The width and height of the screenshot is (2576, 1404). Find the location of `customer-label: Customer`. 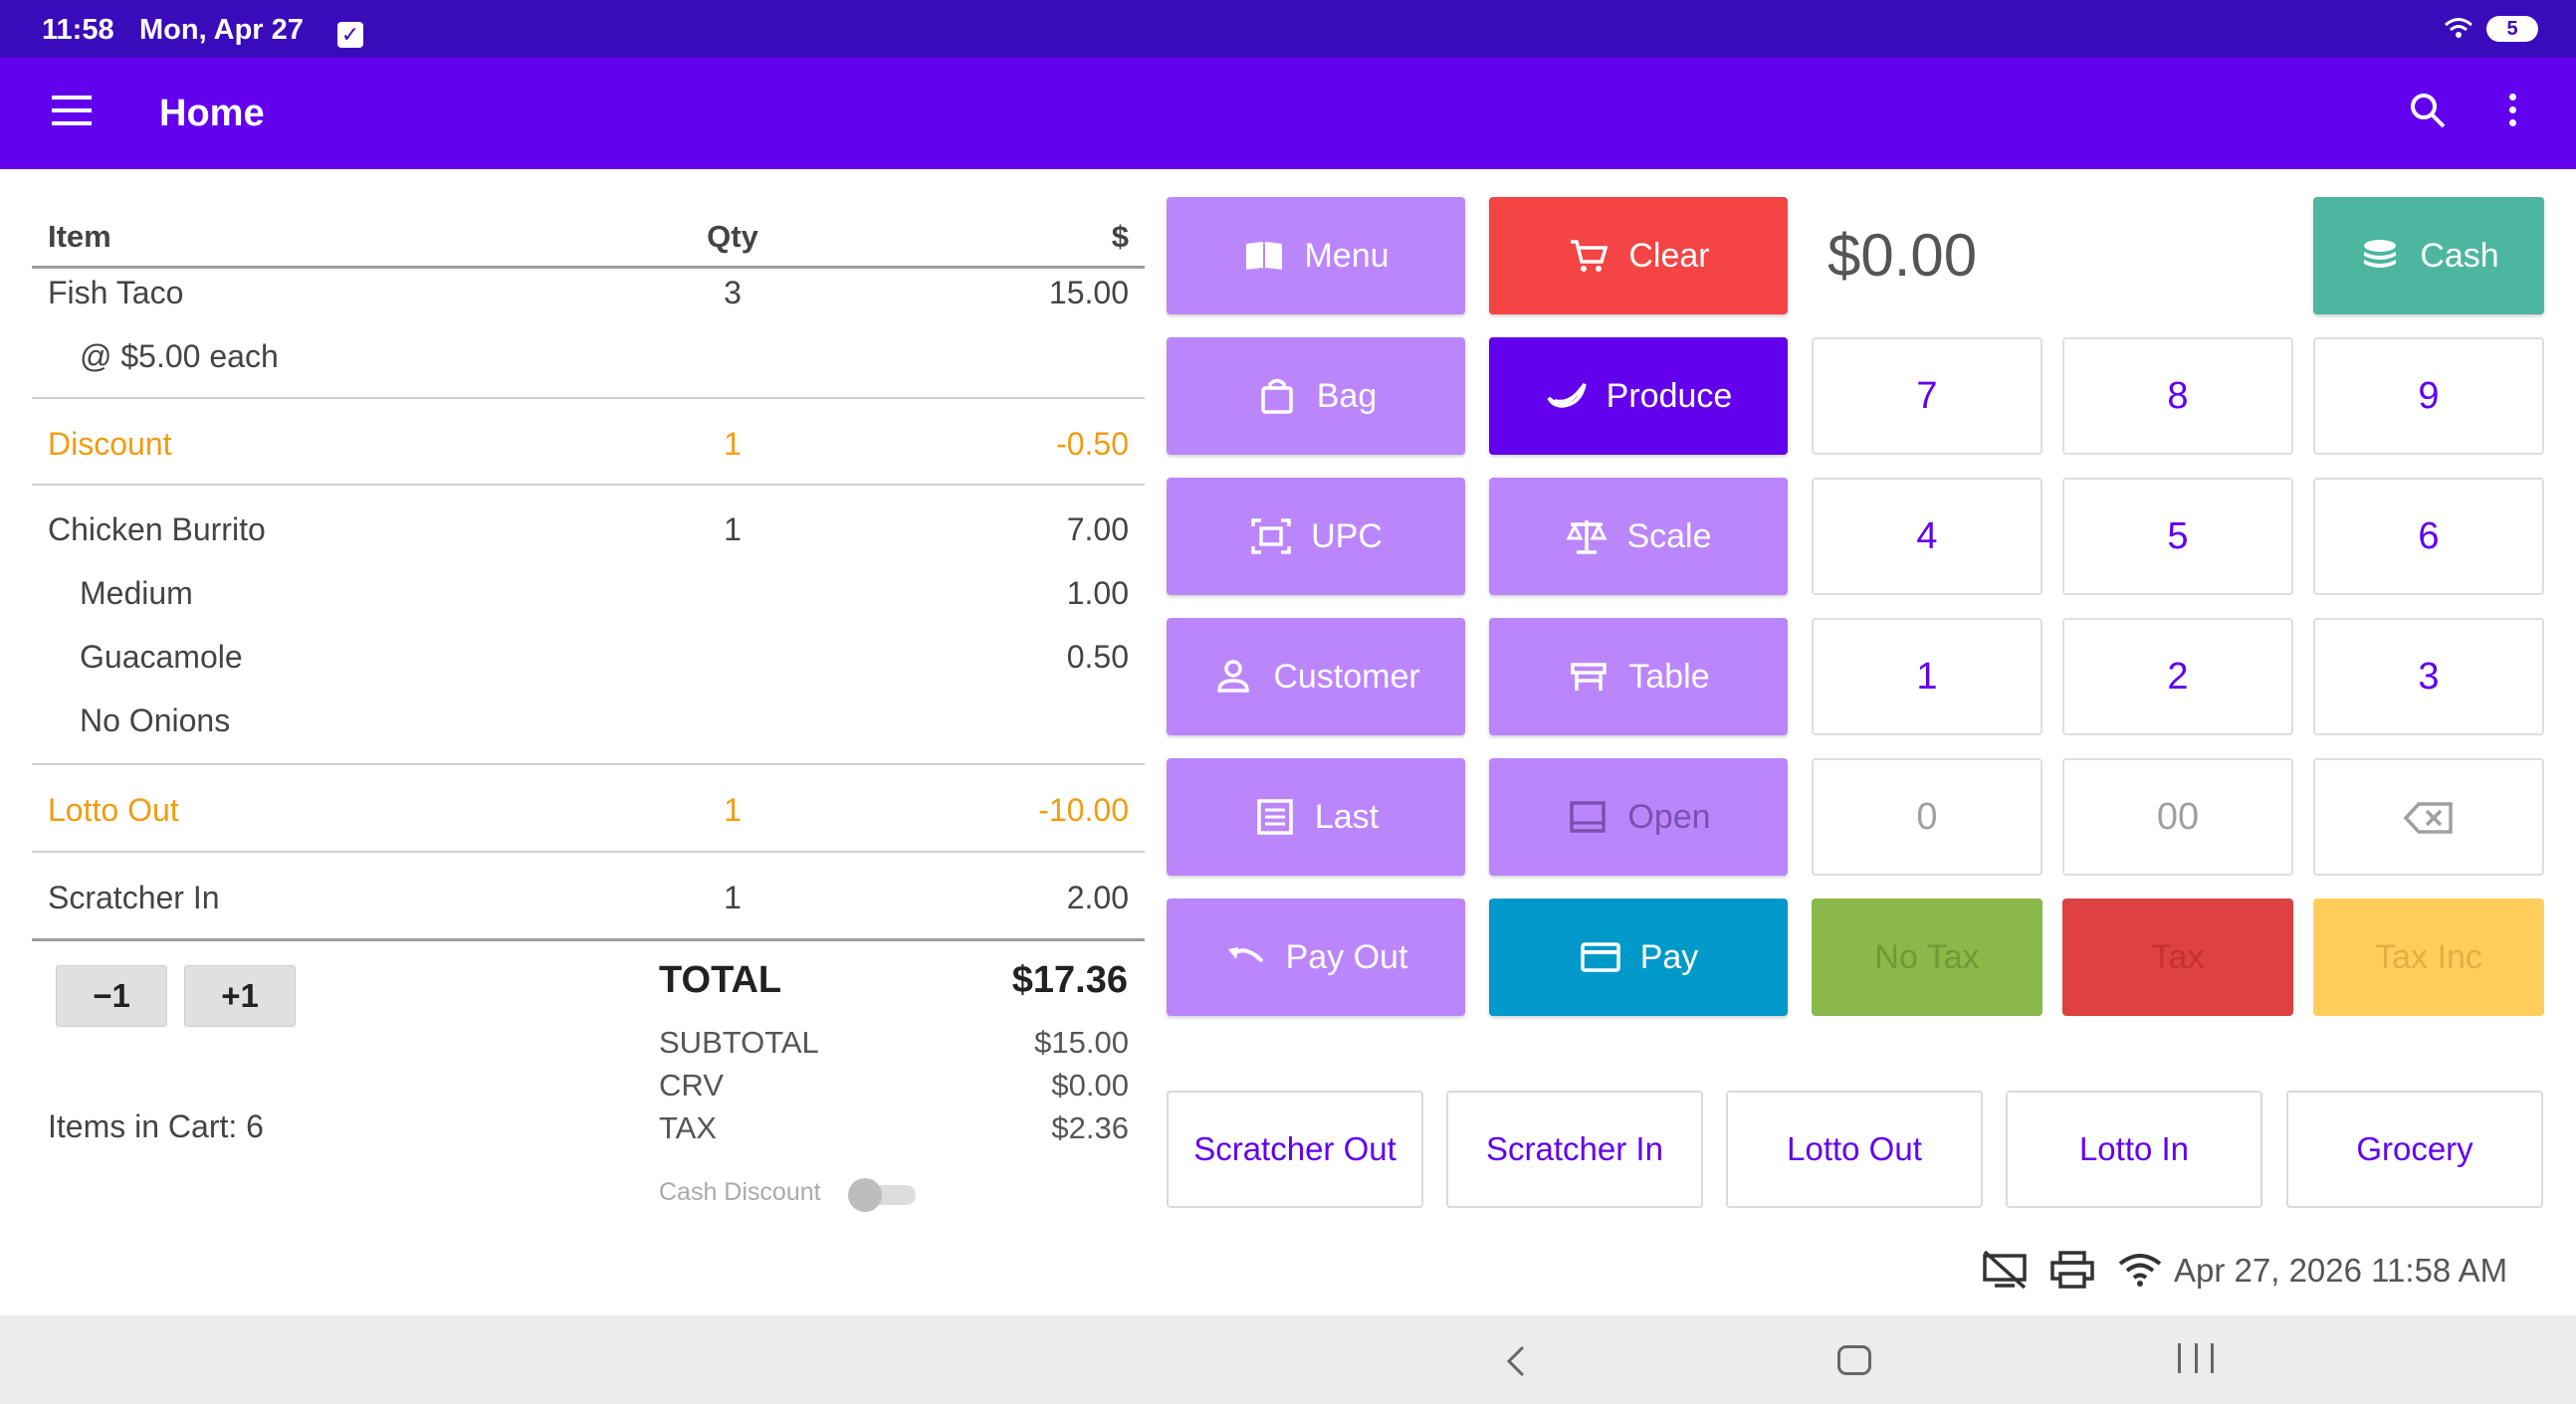

customer-label: Customer is located at coordinates (1346, 676).